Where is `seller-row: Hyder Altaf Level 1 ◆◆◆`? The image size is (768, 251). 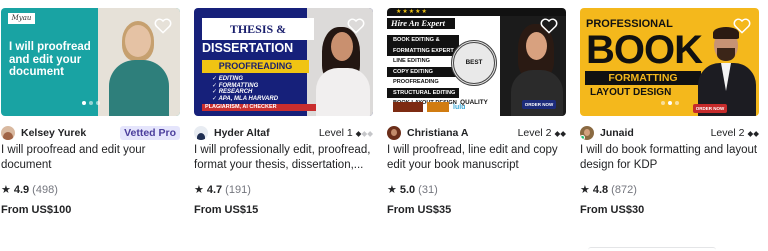
seller-row: Hyder Altaf Level 1 ◆◆◆ is located at coordinates (283, 133).